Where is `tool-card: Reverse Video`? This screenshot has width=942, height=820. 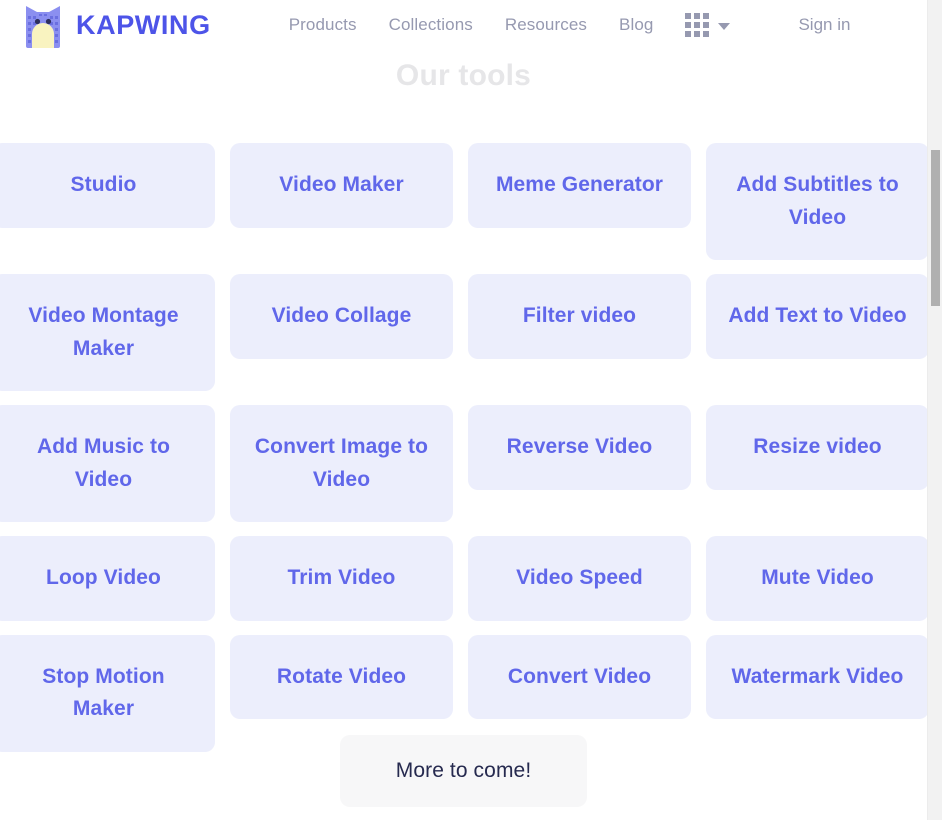
tool-card: Reverse Video is located at coordinates (579, 447).